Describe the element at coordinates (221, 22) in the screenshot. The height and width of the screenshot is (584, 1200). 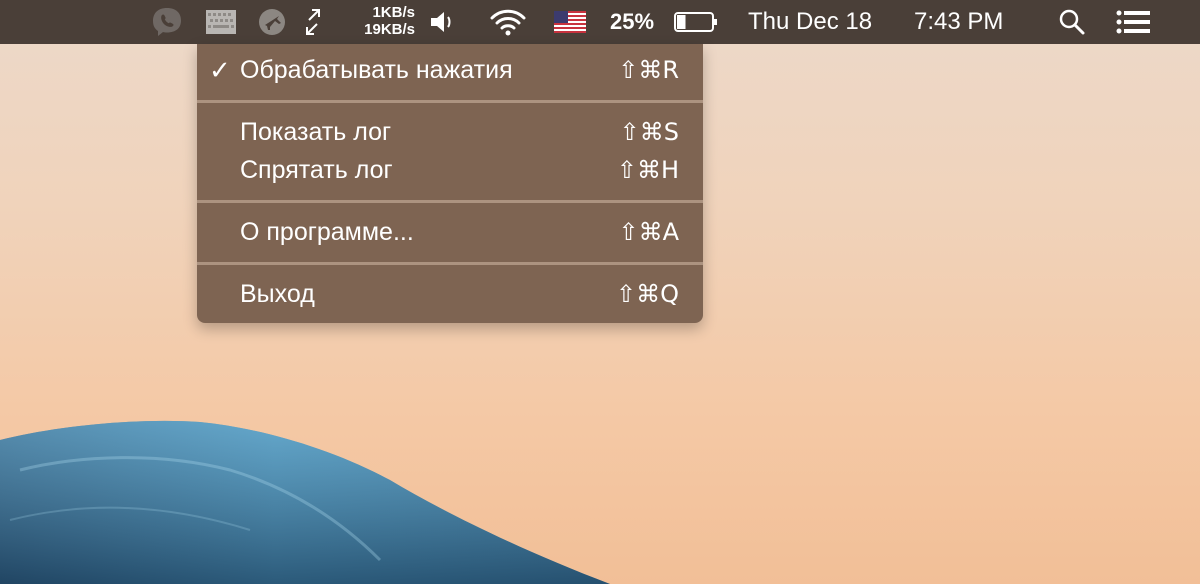
I see `keyboard-layout-icon` at that location.